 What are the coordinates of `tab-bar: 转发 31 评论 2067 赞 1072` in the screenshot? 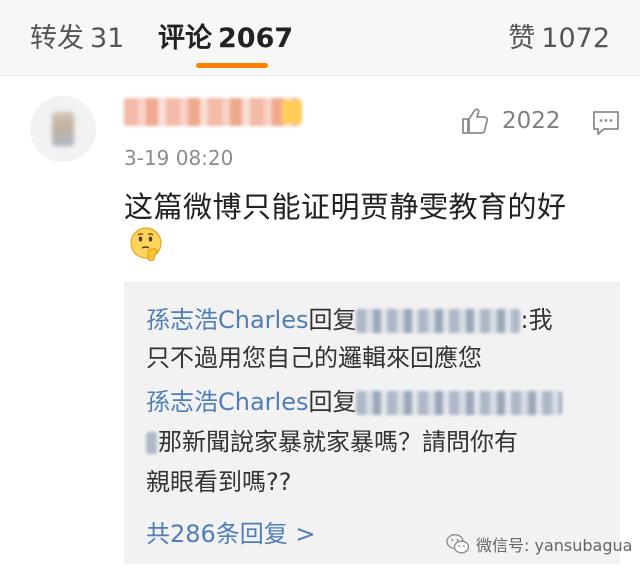 It's located at (320, 38).